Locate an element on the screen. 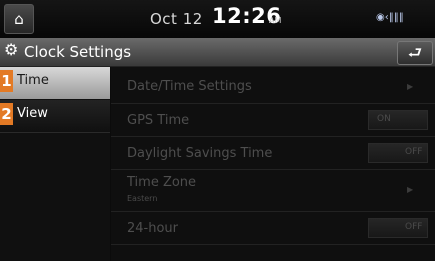 The width and height of the screenshot is (435, 261). setting-label: 24-hour is located at coordinates (153, 228).